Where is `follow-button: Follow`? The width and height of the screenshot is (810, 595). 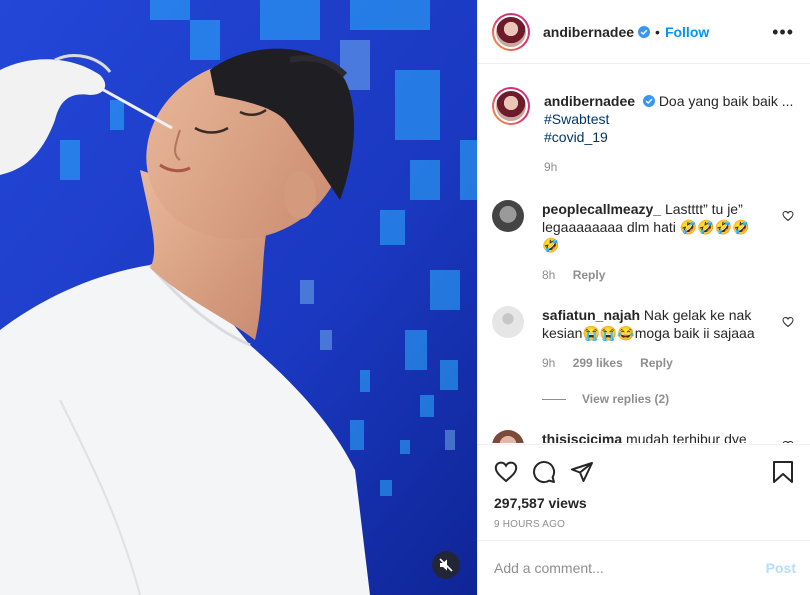 follow-button: Follow is located at coordinates (687, 32).